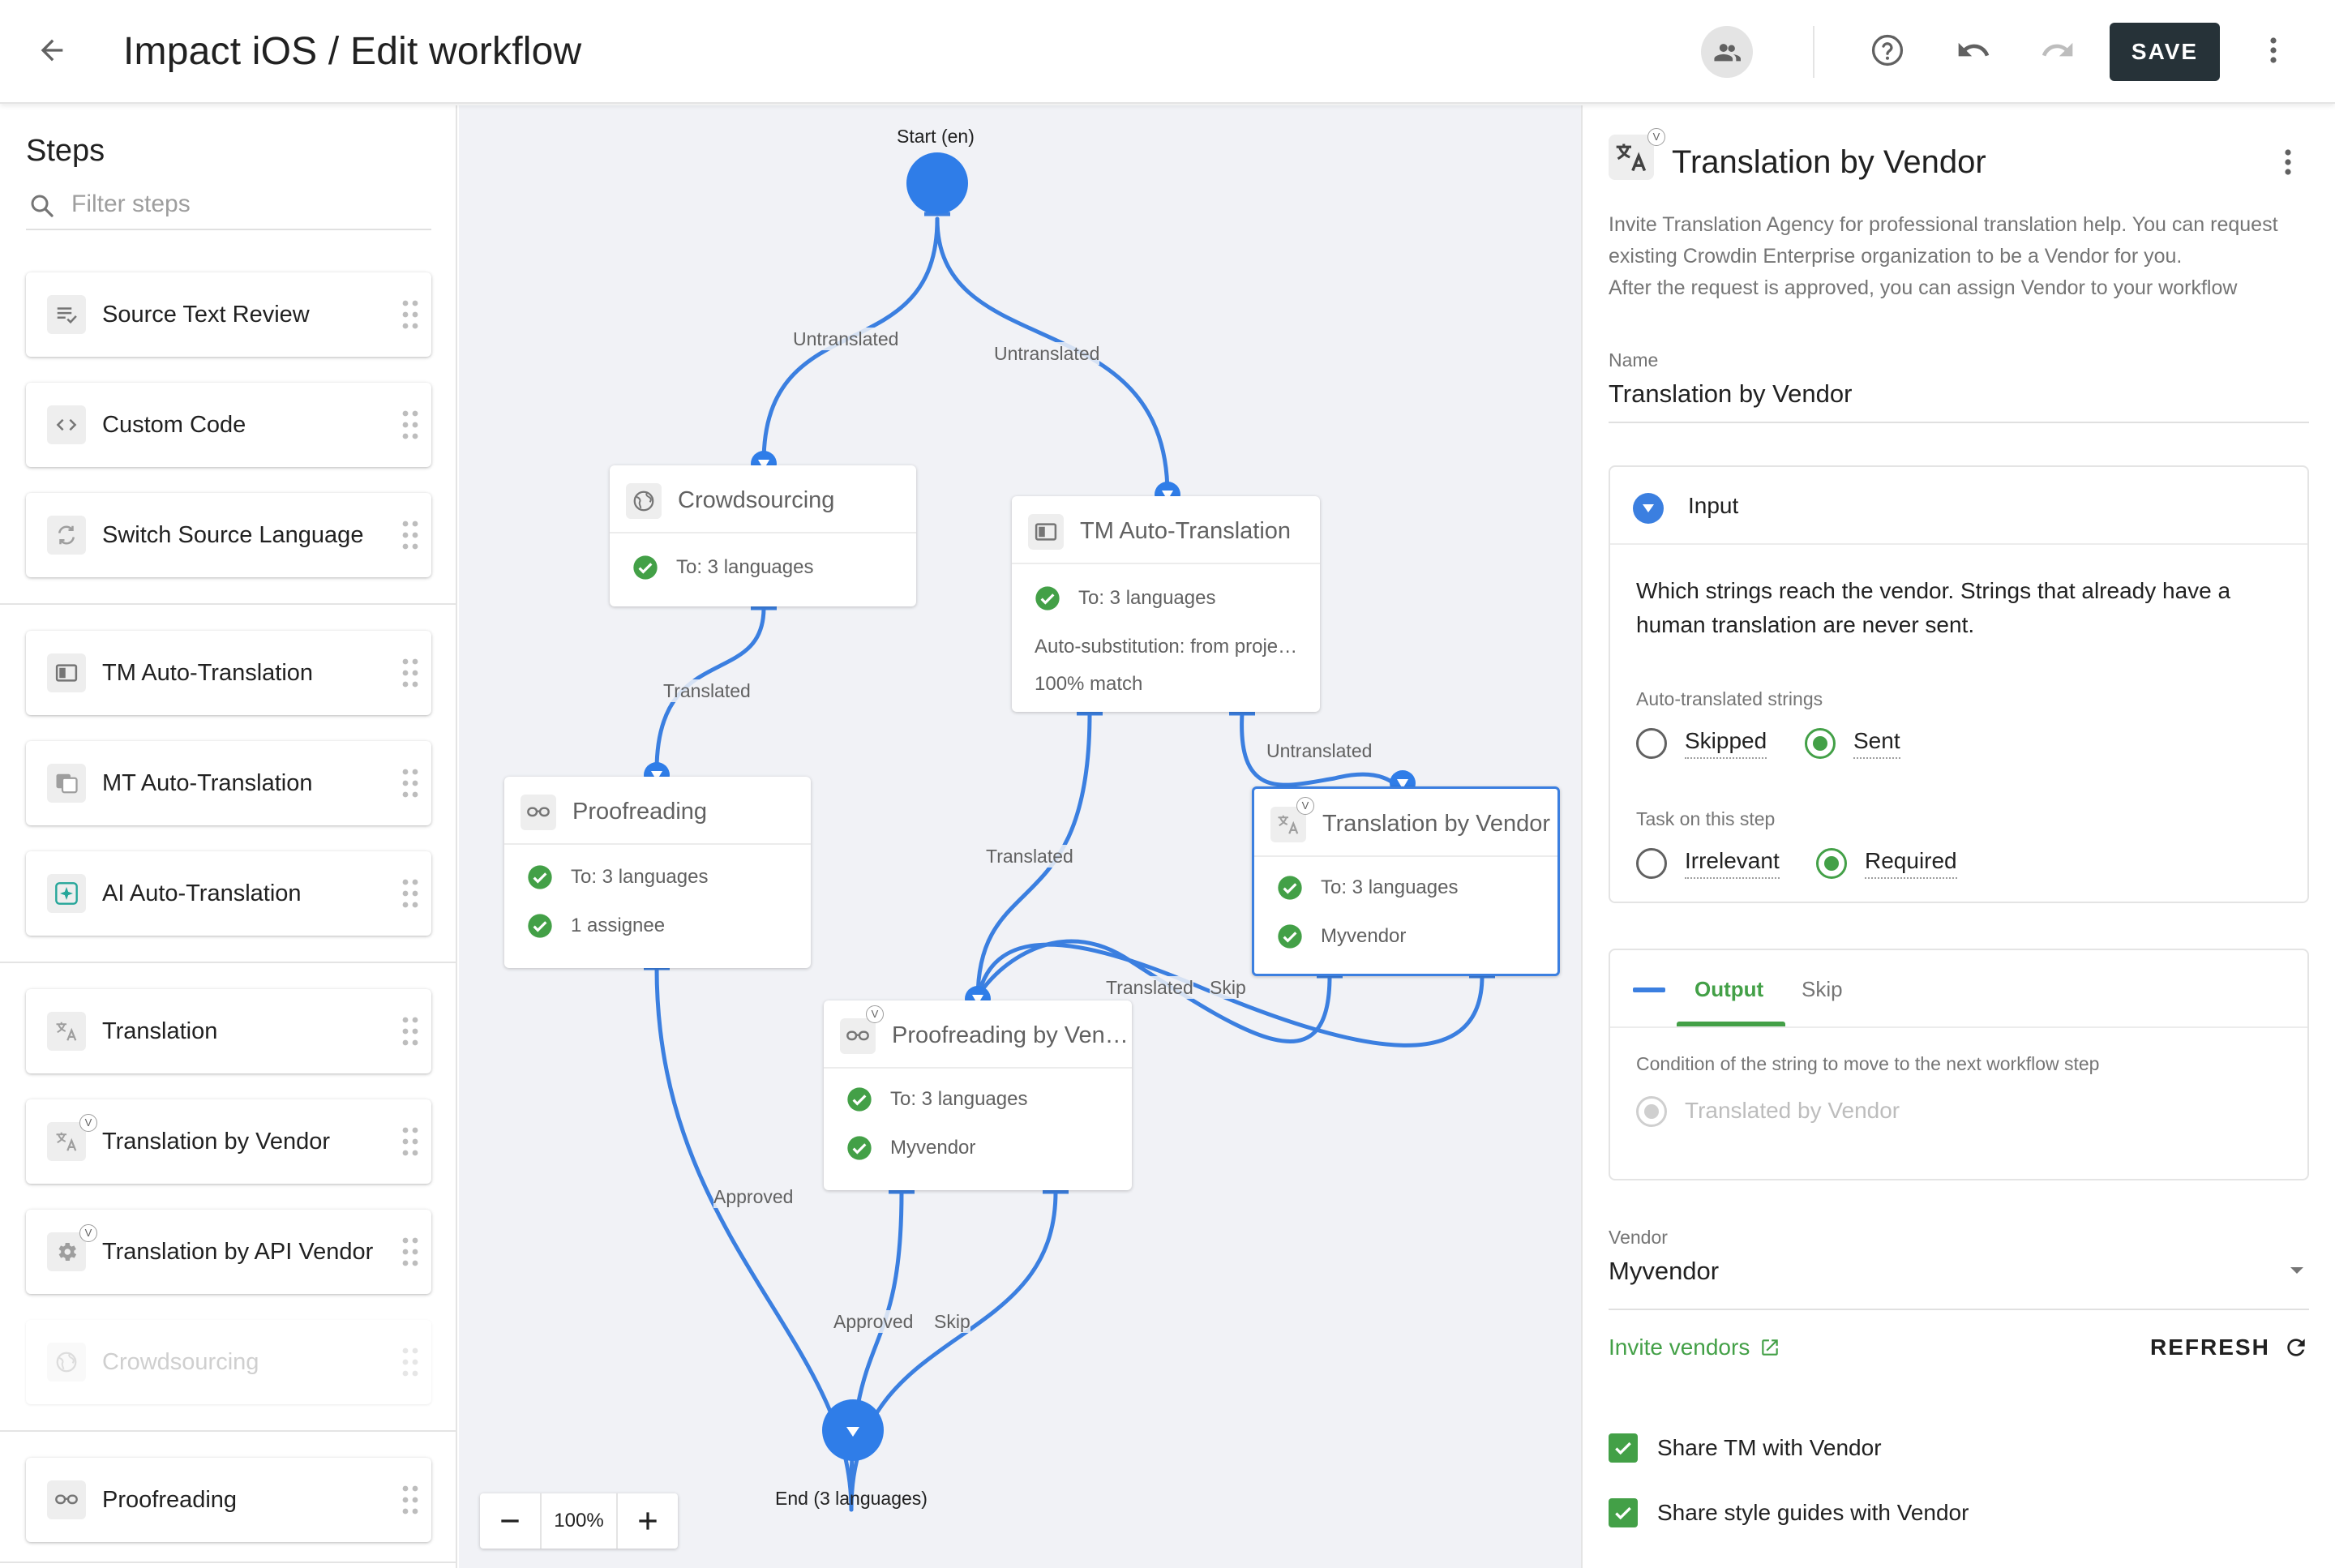 Image resolution: width=2335 pixels, height=1568 pixels. What do you see at coordinates (228, 535) in the screenshot?
I see `step-item-switch-source-language: Switch Source Language` at bounding box center [228, 535].